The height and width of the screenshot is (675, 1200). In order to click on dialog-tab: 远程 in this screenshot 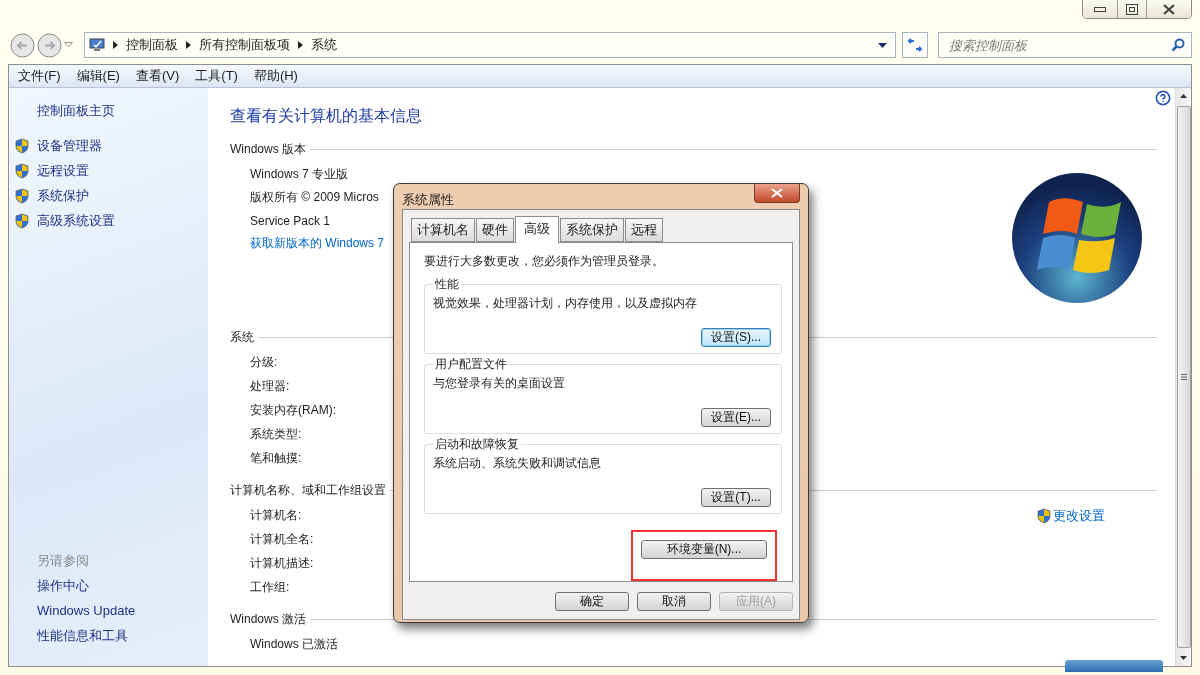, I will do `click(644, 230)`.